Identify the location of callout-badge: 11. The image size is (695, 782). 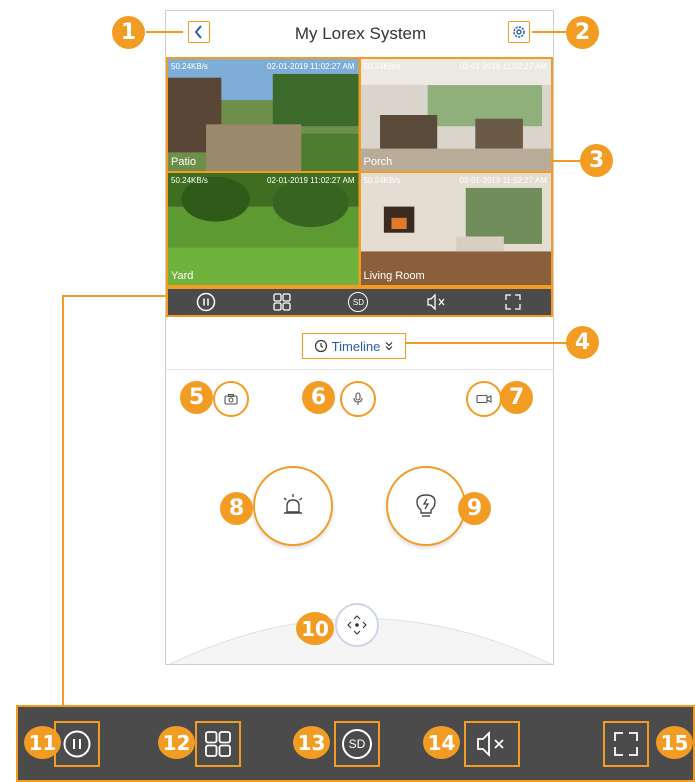
(42, 742).